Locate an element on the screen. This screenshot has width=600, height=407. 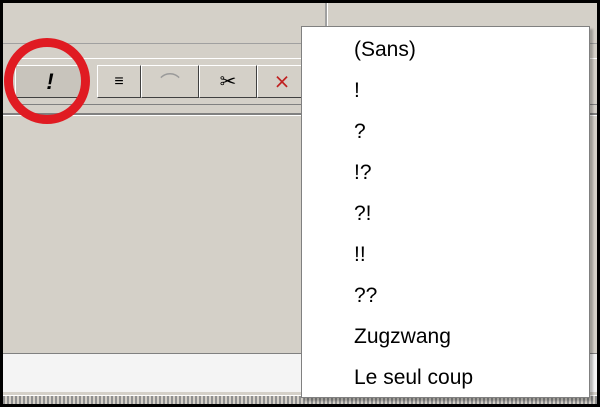
scissors-icon: ✂ is located at coordinates (228, 82).